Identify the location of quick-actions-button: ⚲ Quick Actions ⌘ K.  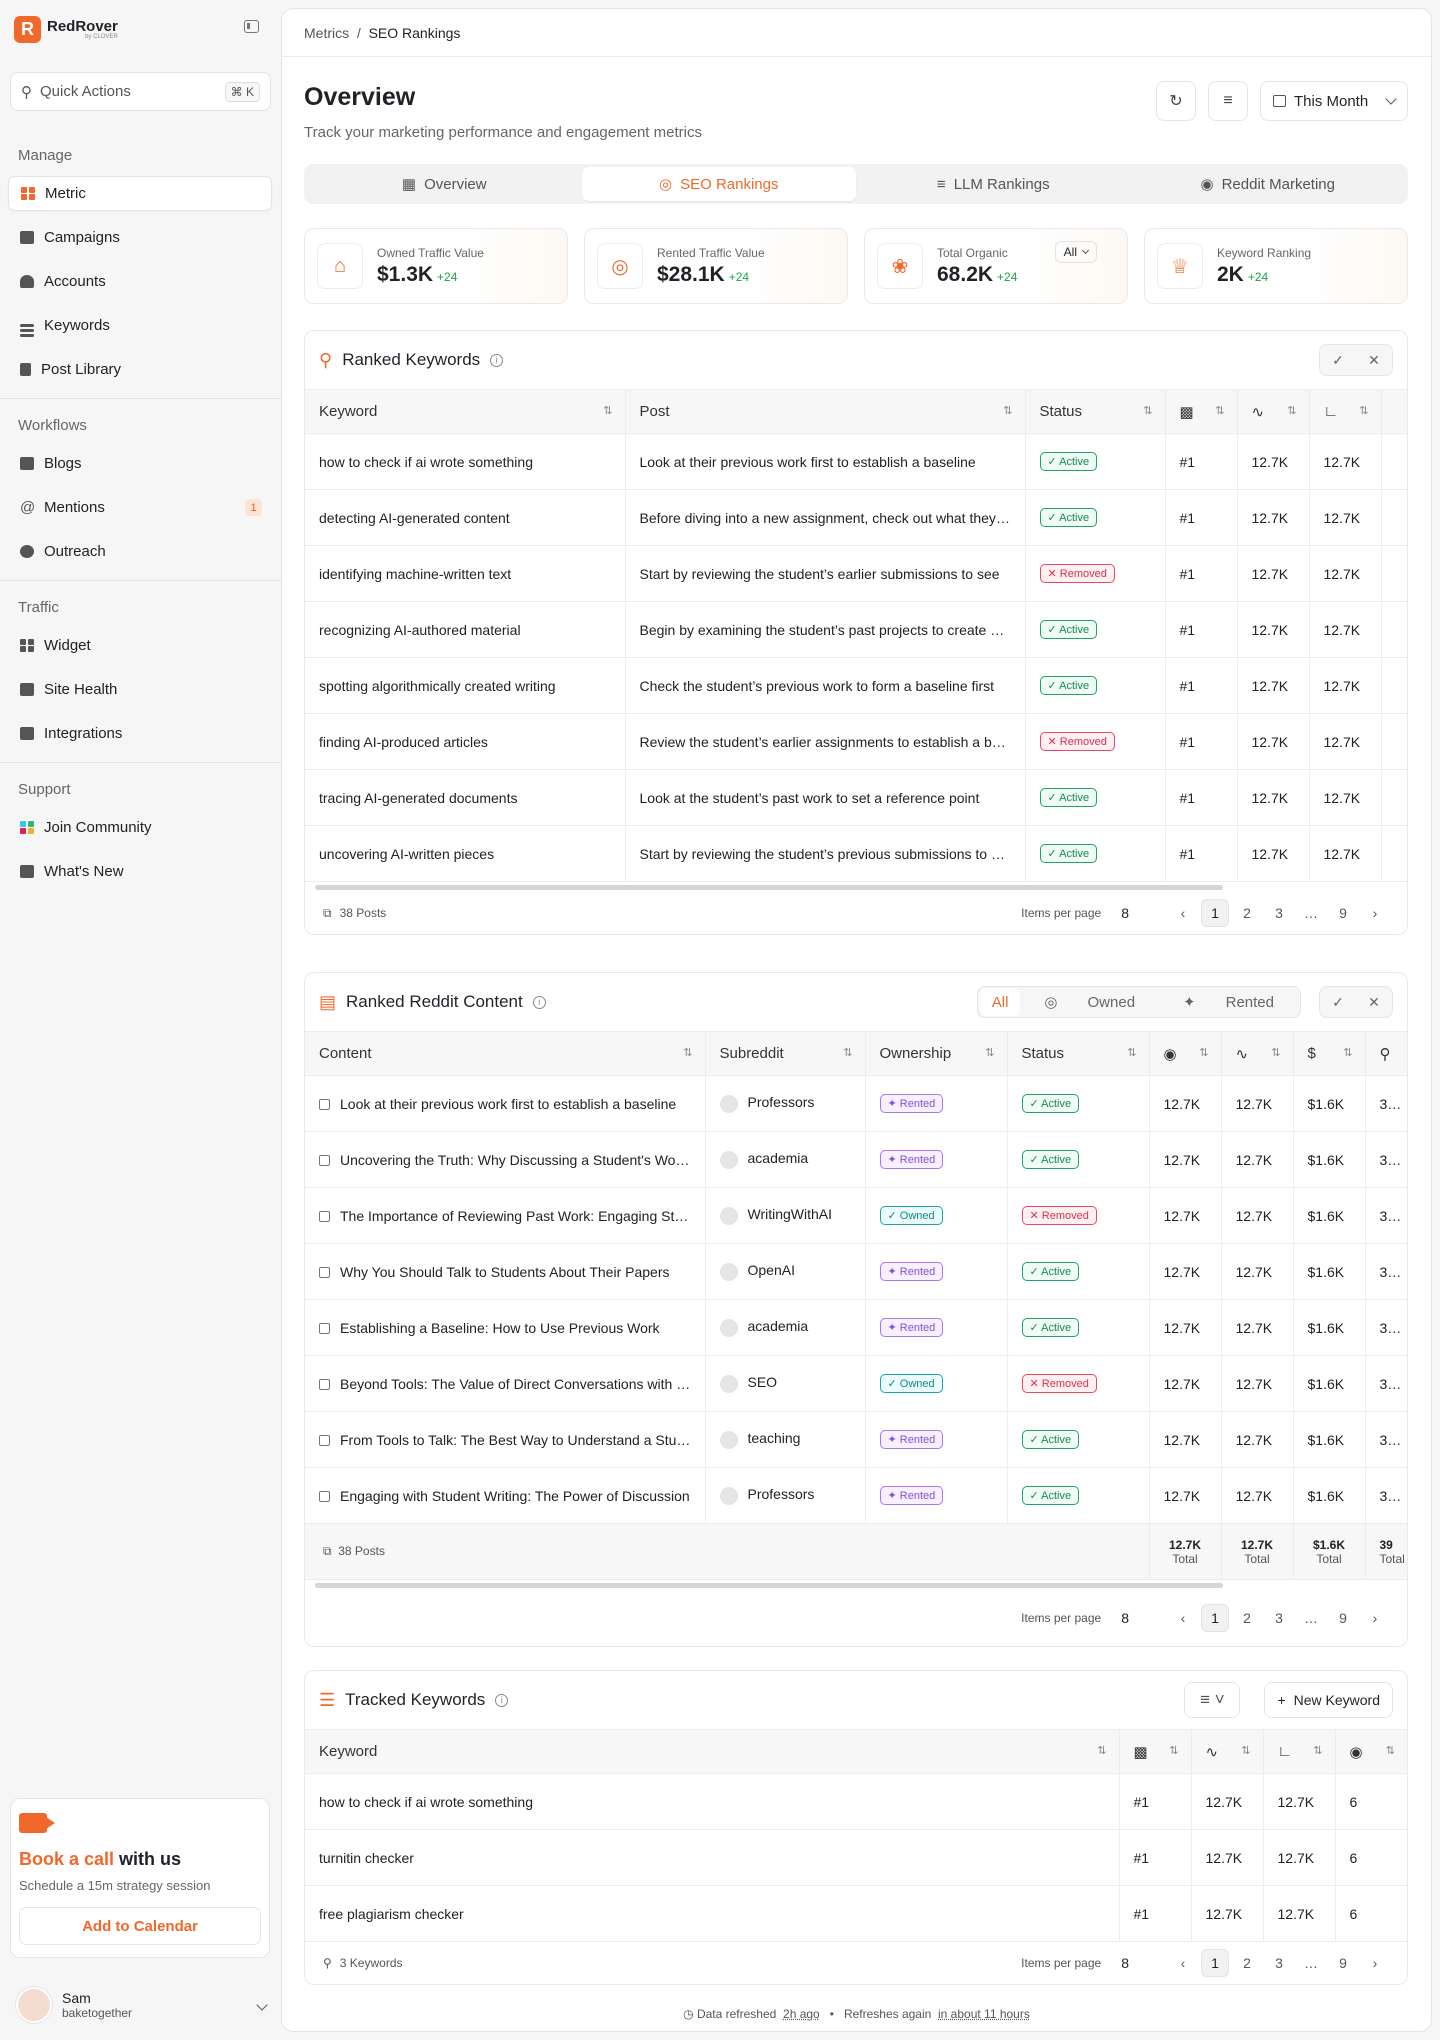
(140, 91).